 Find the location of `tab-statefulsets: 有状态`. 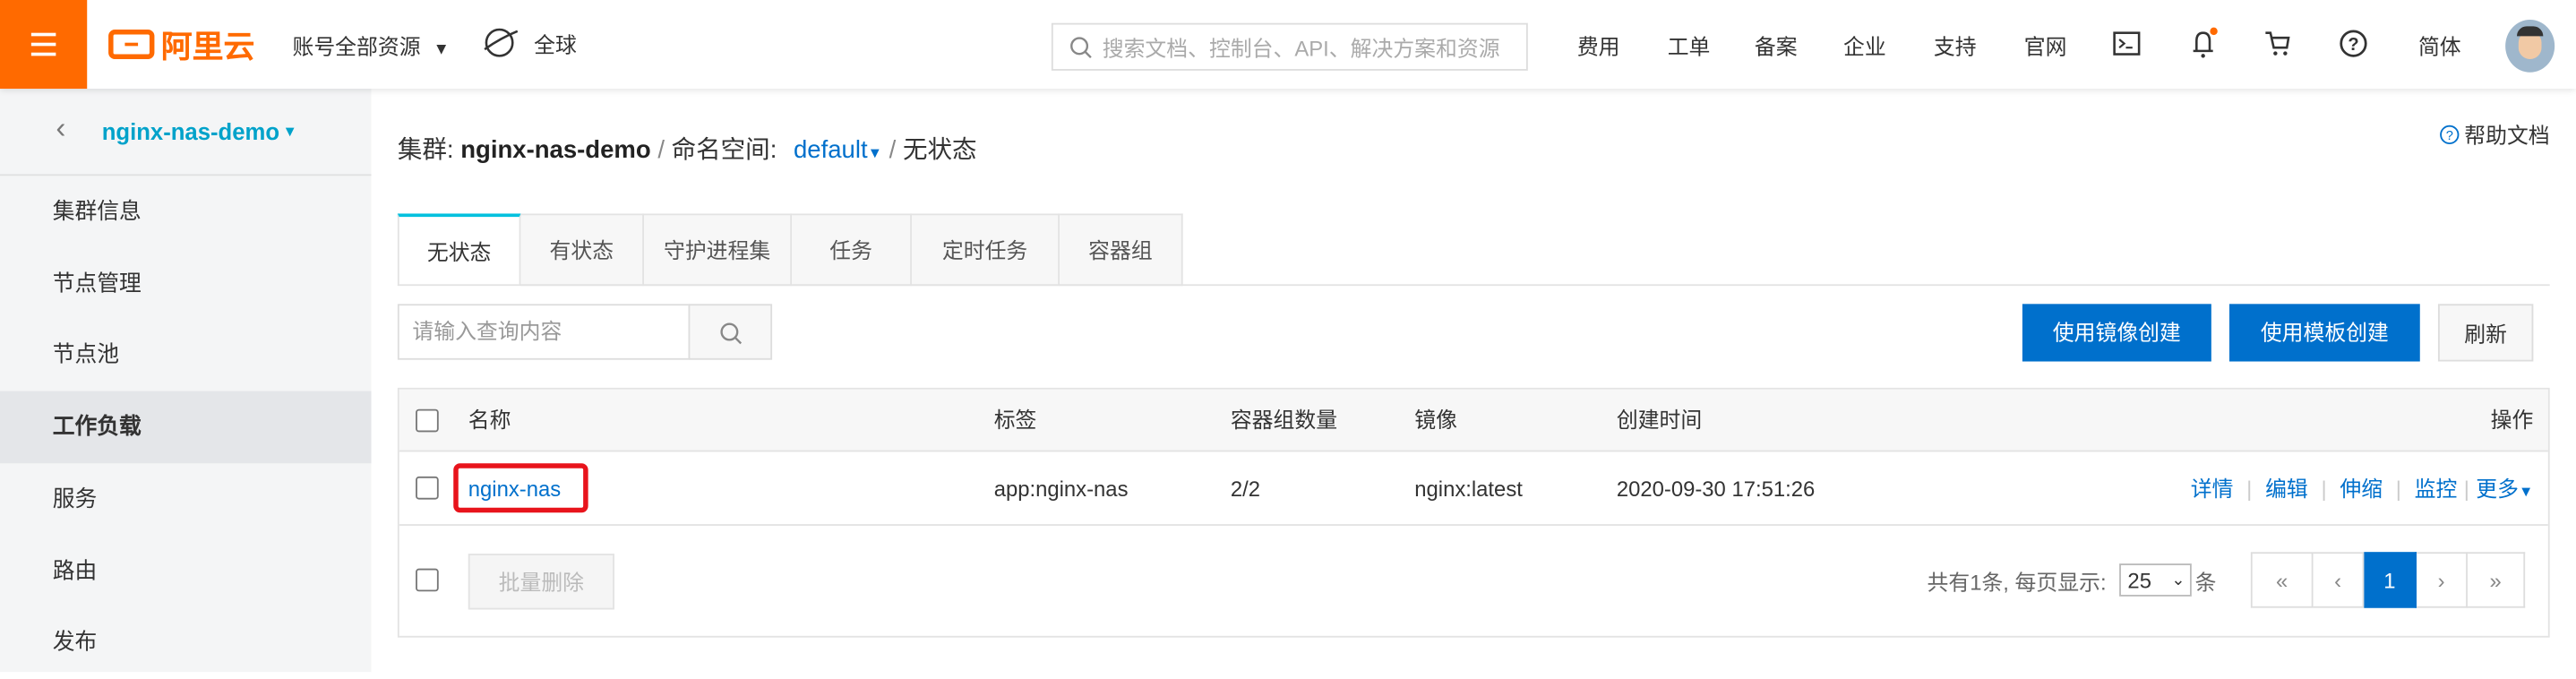

tab-statefulsets: 有状态 is located at coordinates (582, 250).